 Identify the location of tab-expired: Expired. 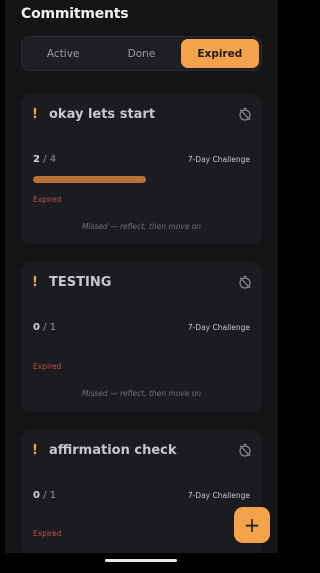
(219, 53).